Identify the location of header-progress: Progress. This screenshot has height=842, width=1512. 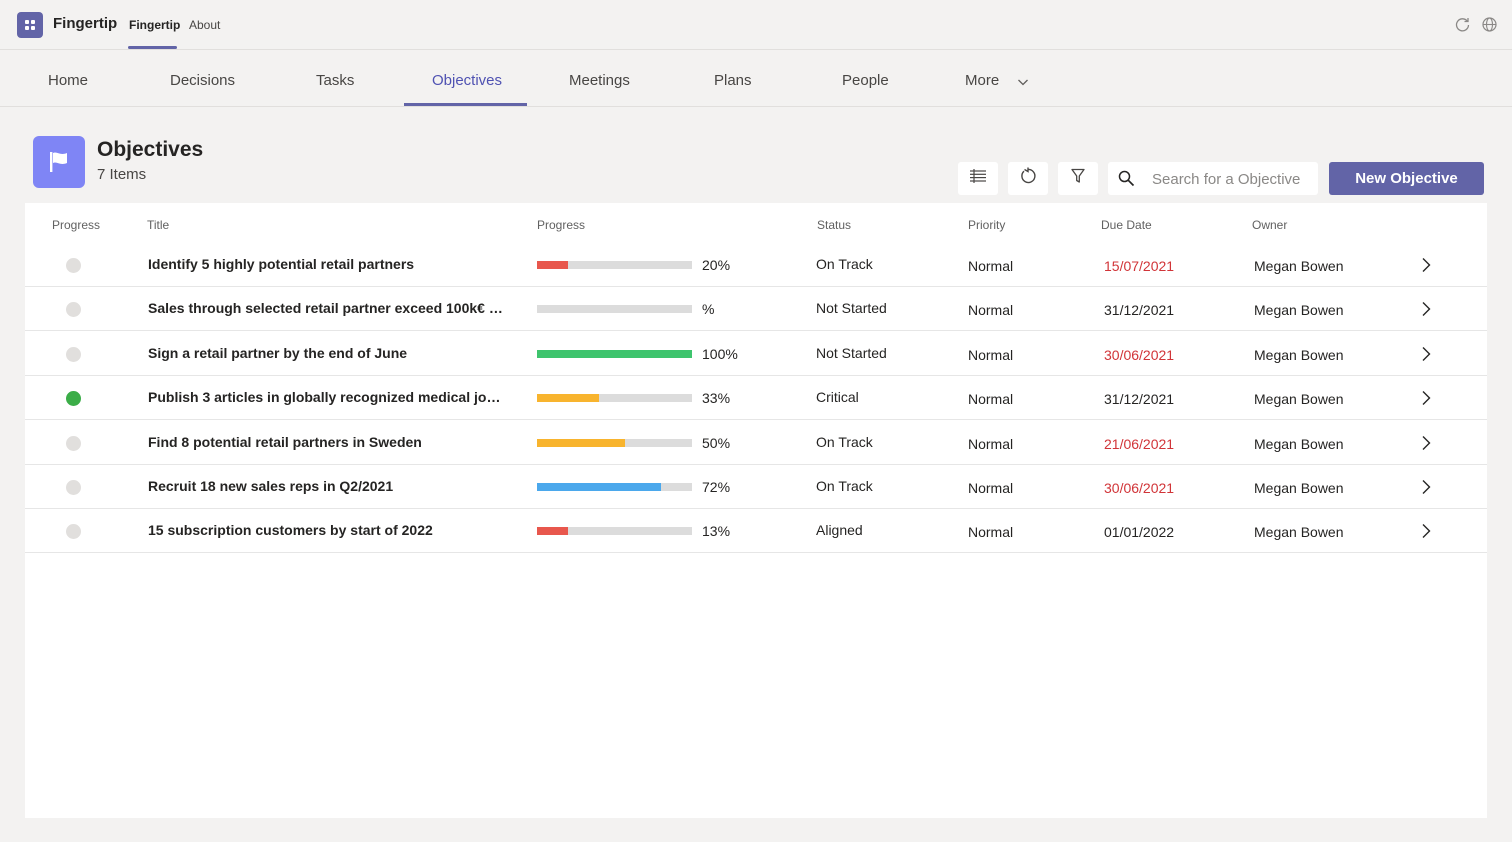
(561, 225).